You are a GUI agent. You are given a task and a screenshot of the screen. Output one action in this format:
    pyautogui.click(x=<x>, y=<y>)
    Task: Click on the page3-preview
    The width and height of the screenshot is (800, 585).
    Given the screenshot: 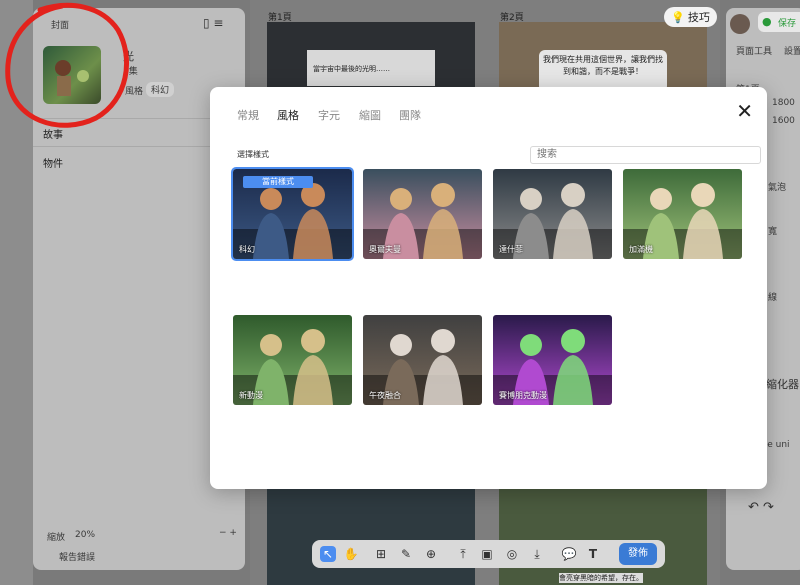 What is the action you would take?
    pyautogui.click(x=371, y=537)
    